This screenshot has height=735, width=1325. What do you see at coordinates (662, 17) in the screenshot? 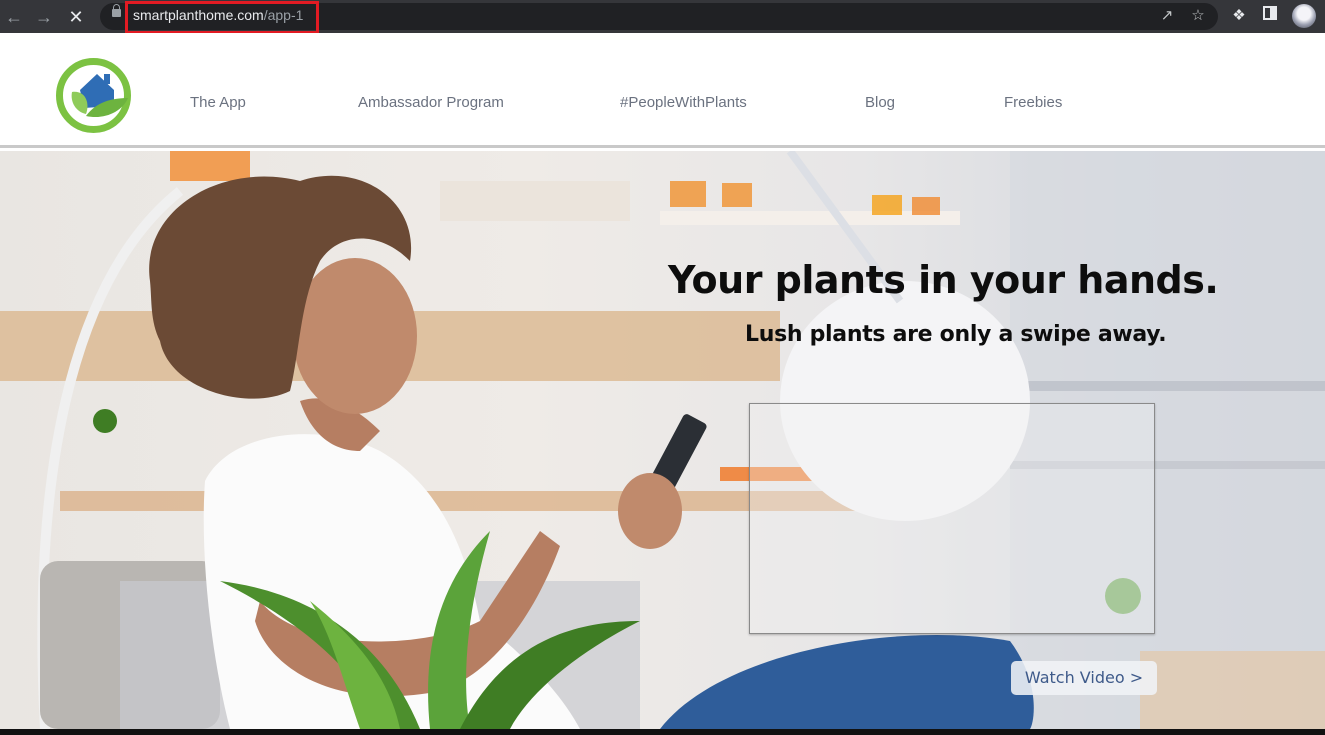
I see `browser-toolbar: ← → ✕ smartplanthome.com/app-1 ↗ ☆ ❖` at bounding box center [662, 17].